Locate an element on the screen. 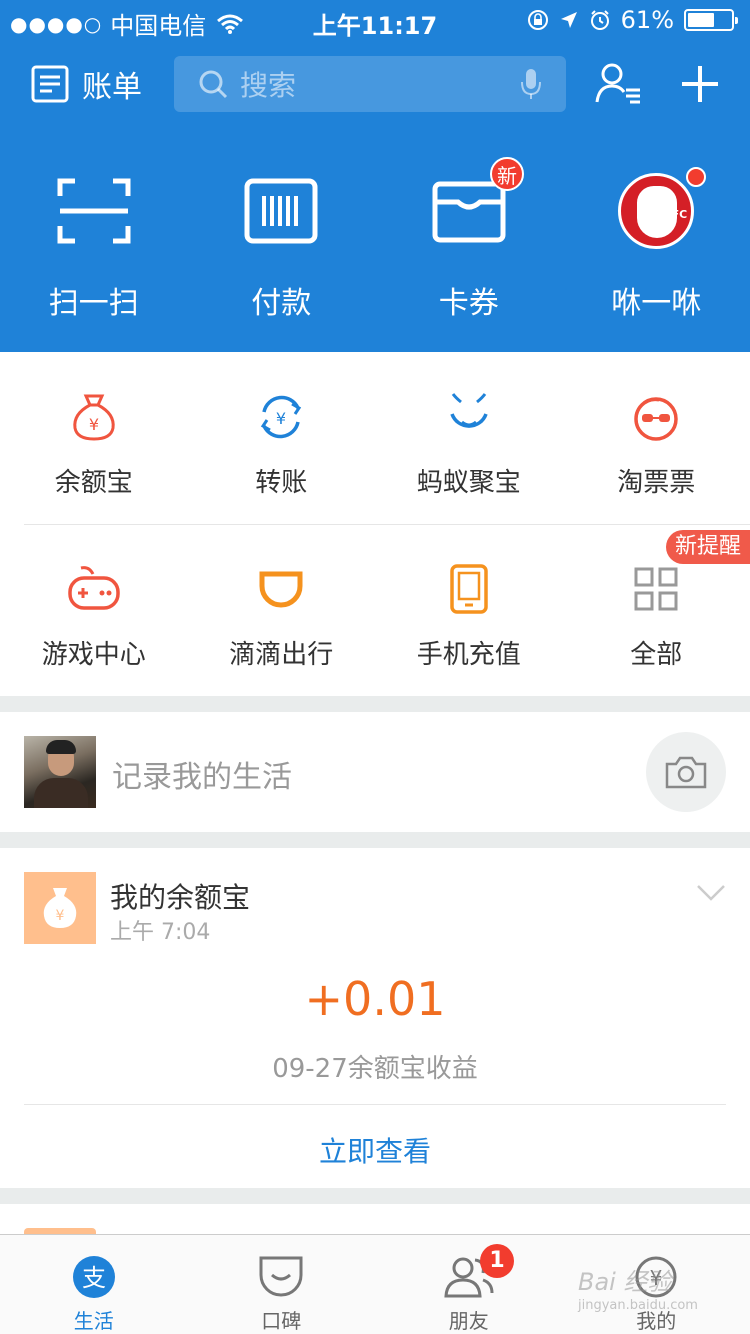 This screenshot has width=750, height=1334. watermark: Bai 经验 is located at coordinates (625, 1282).